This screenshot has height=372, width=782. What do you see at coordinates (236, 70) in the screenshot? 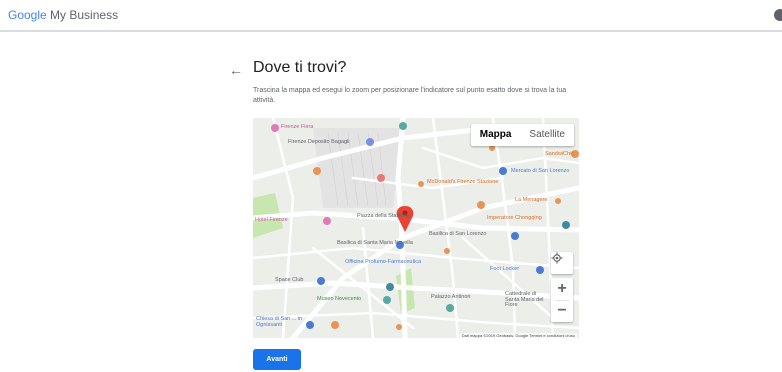
I see `back-arrow-icon: ←` at bounding box center [236, 70].